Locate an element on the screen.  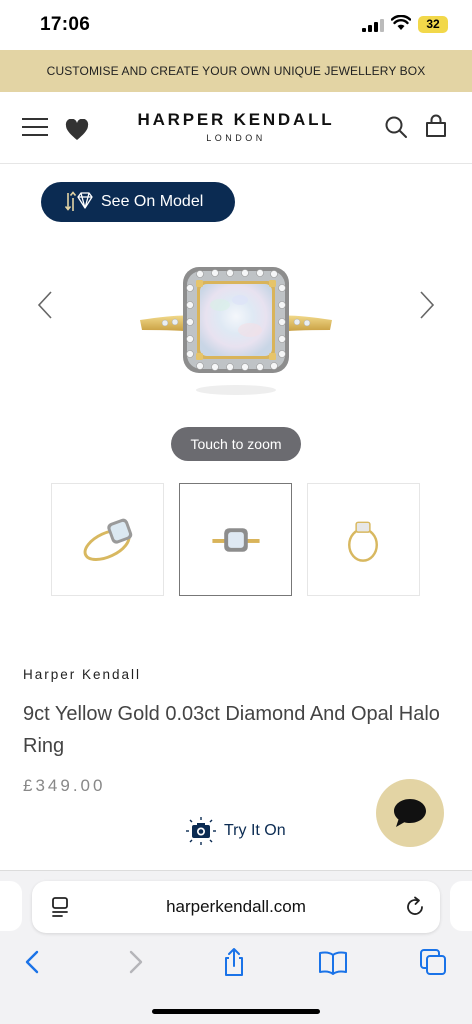
signal-icon is located at coordinates (373, 25).